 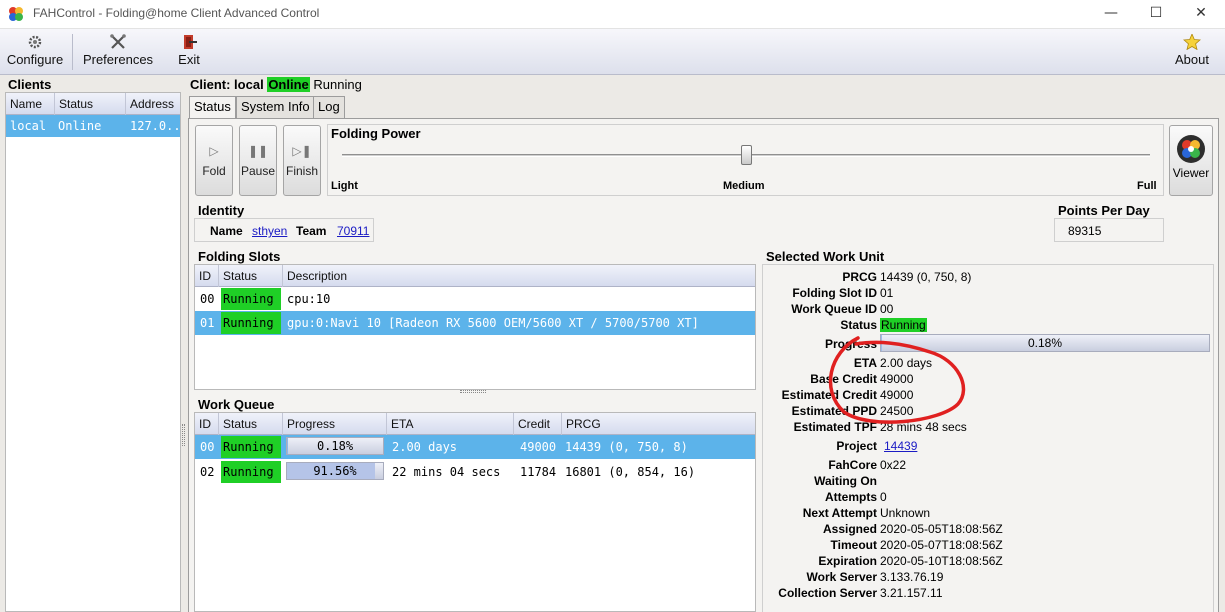 What do you see at coordinates (1192, 52) in the screenshot?
I see `about-button: About` at bounding box center [1192, 52].